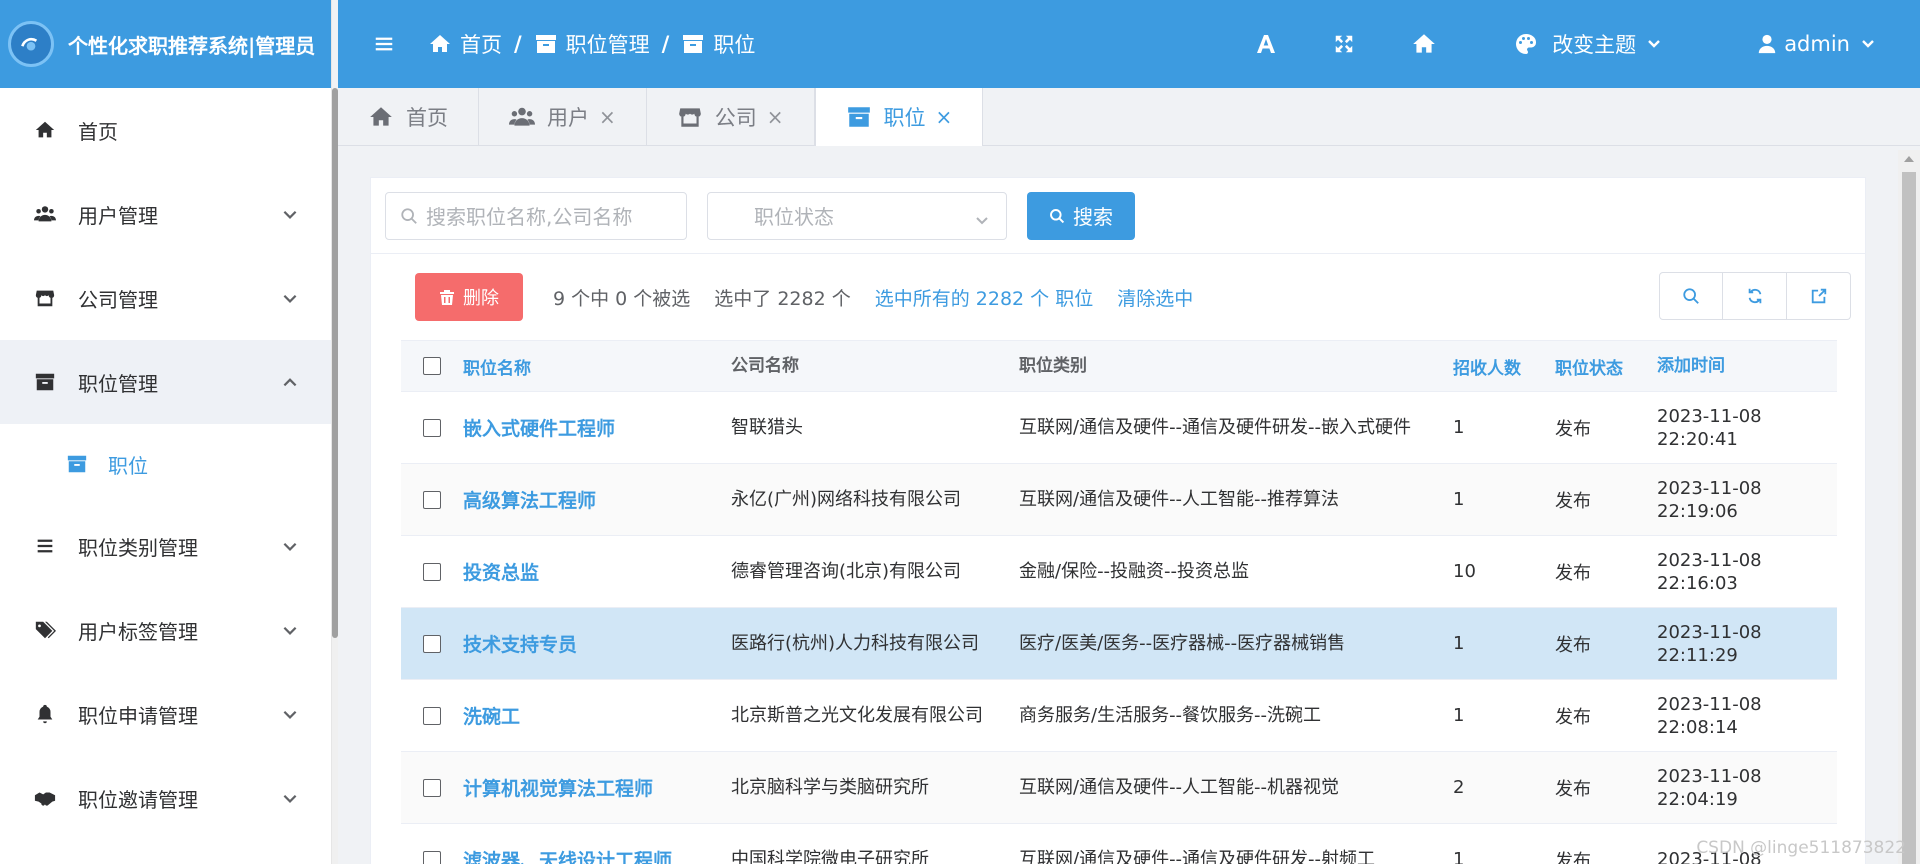 The image size is (1920, 864). I want to click on category-cell: 互联网/通信及硬件--通信及硬件研发--射频工, so click(1197, 856).